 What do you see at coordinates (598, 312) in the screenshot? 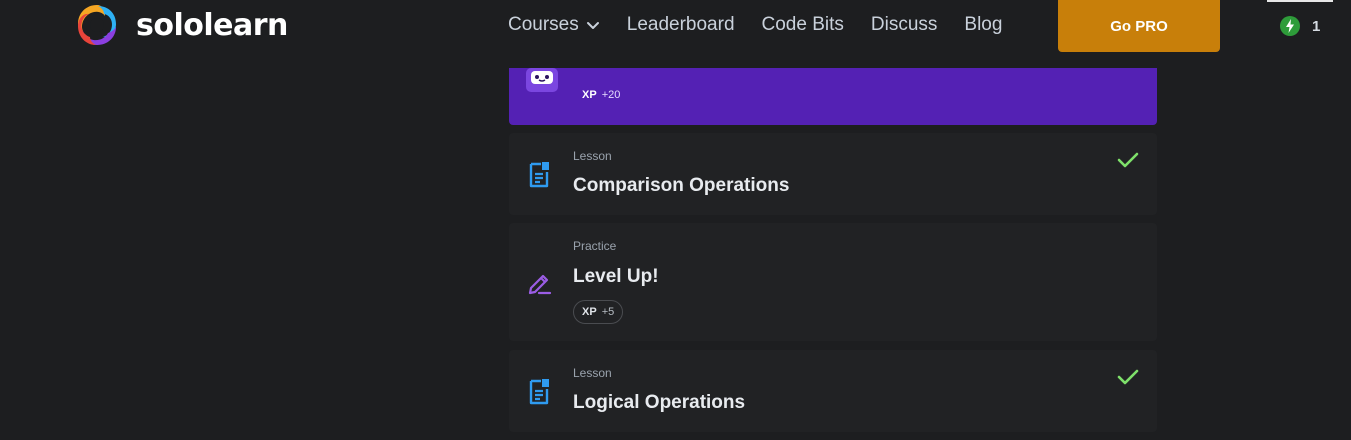
I see `xp-badge: XP +5` at bounding box center [598, 312].